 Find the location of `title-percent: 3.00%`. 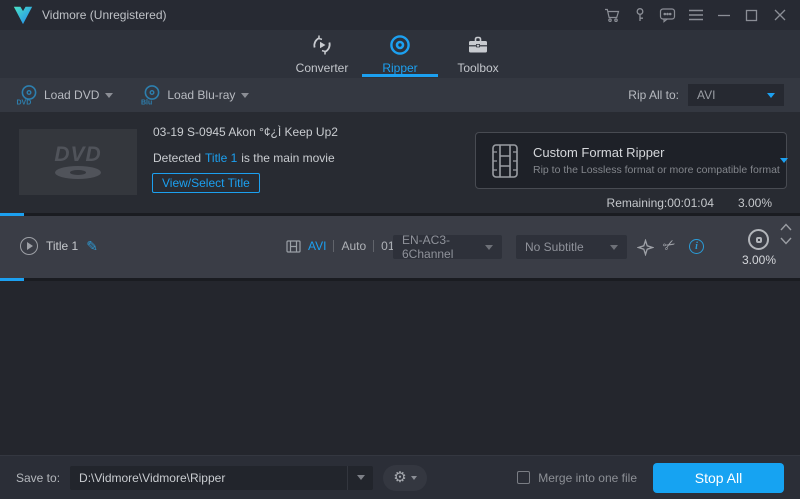

title-percent: 3.00% is located at coordinates (759, 260).